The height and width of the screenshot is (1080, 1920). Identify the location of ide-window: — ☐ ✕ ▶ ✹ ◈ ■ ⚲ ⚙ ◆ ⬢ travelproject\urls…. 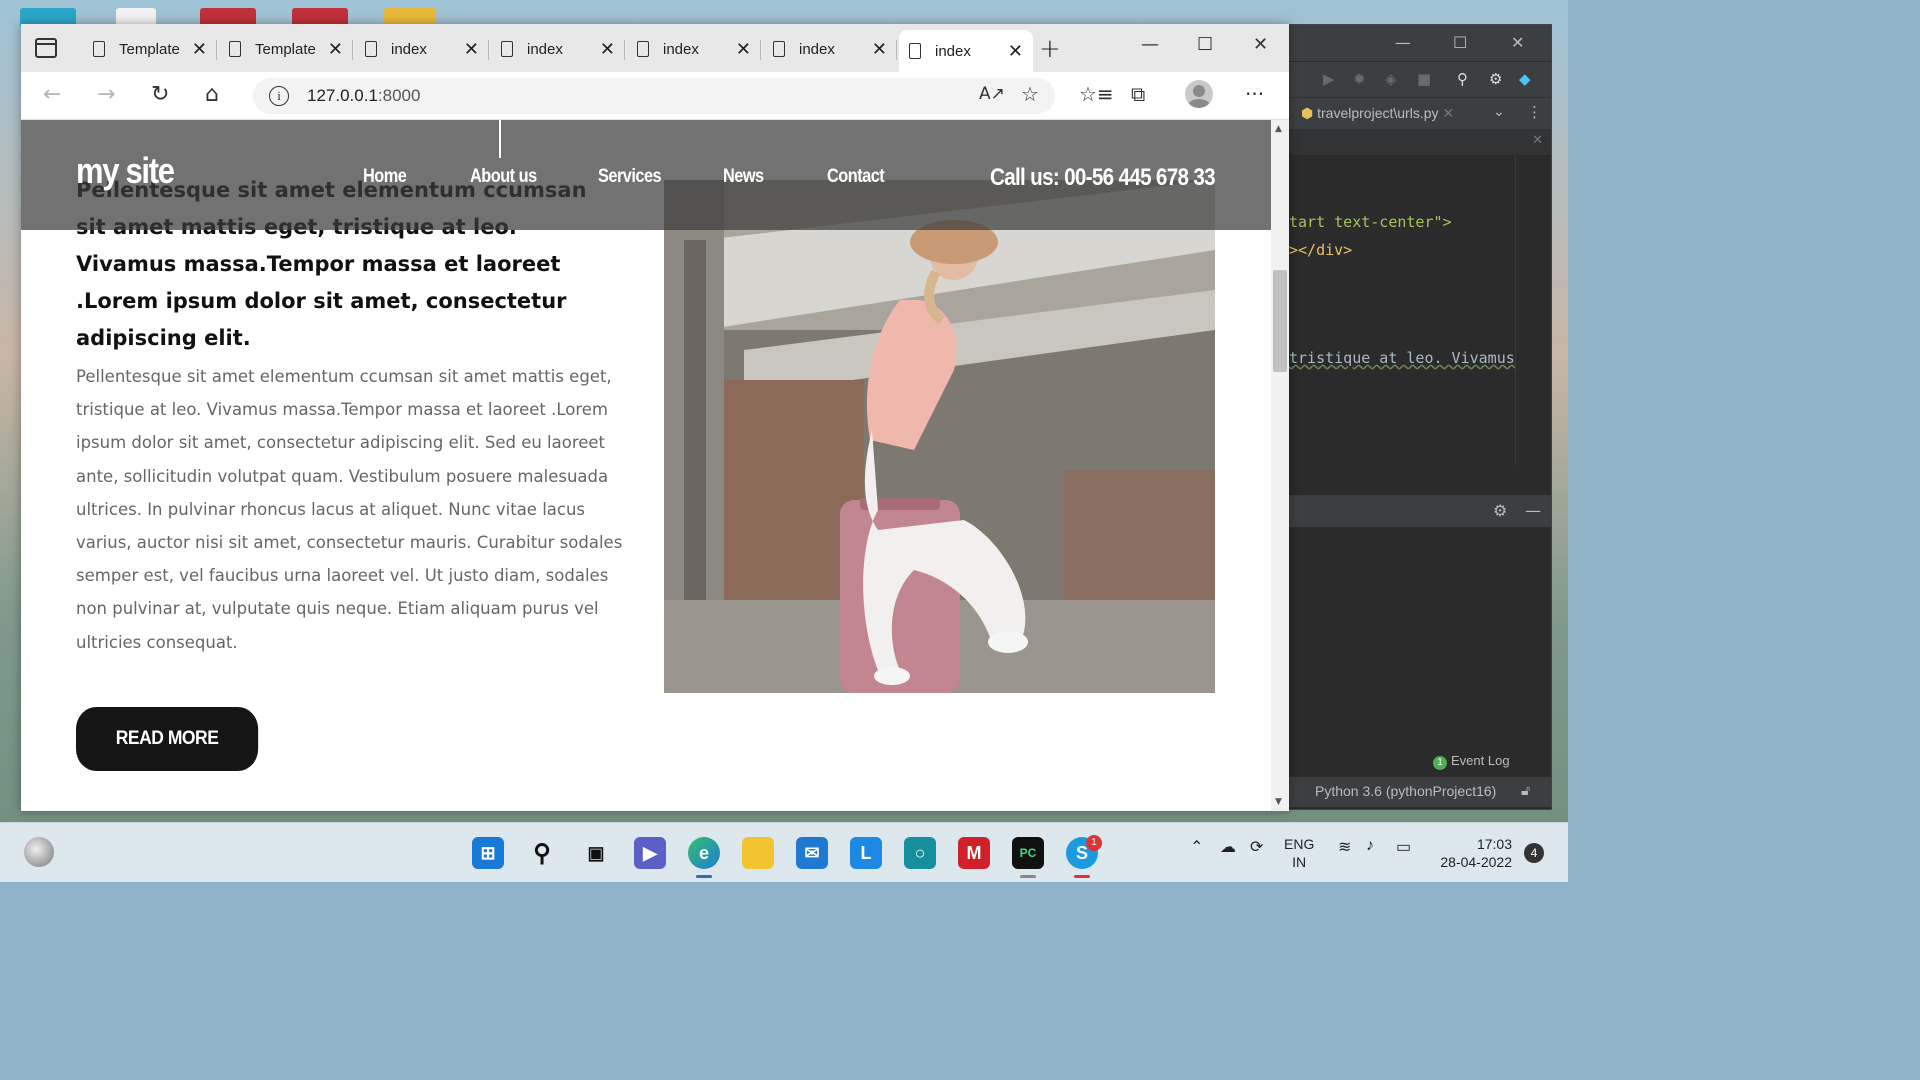
(1417, 417).